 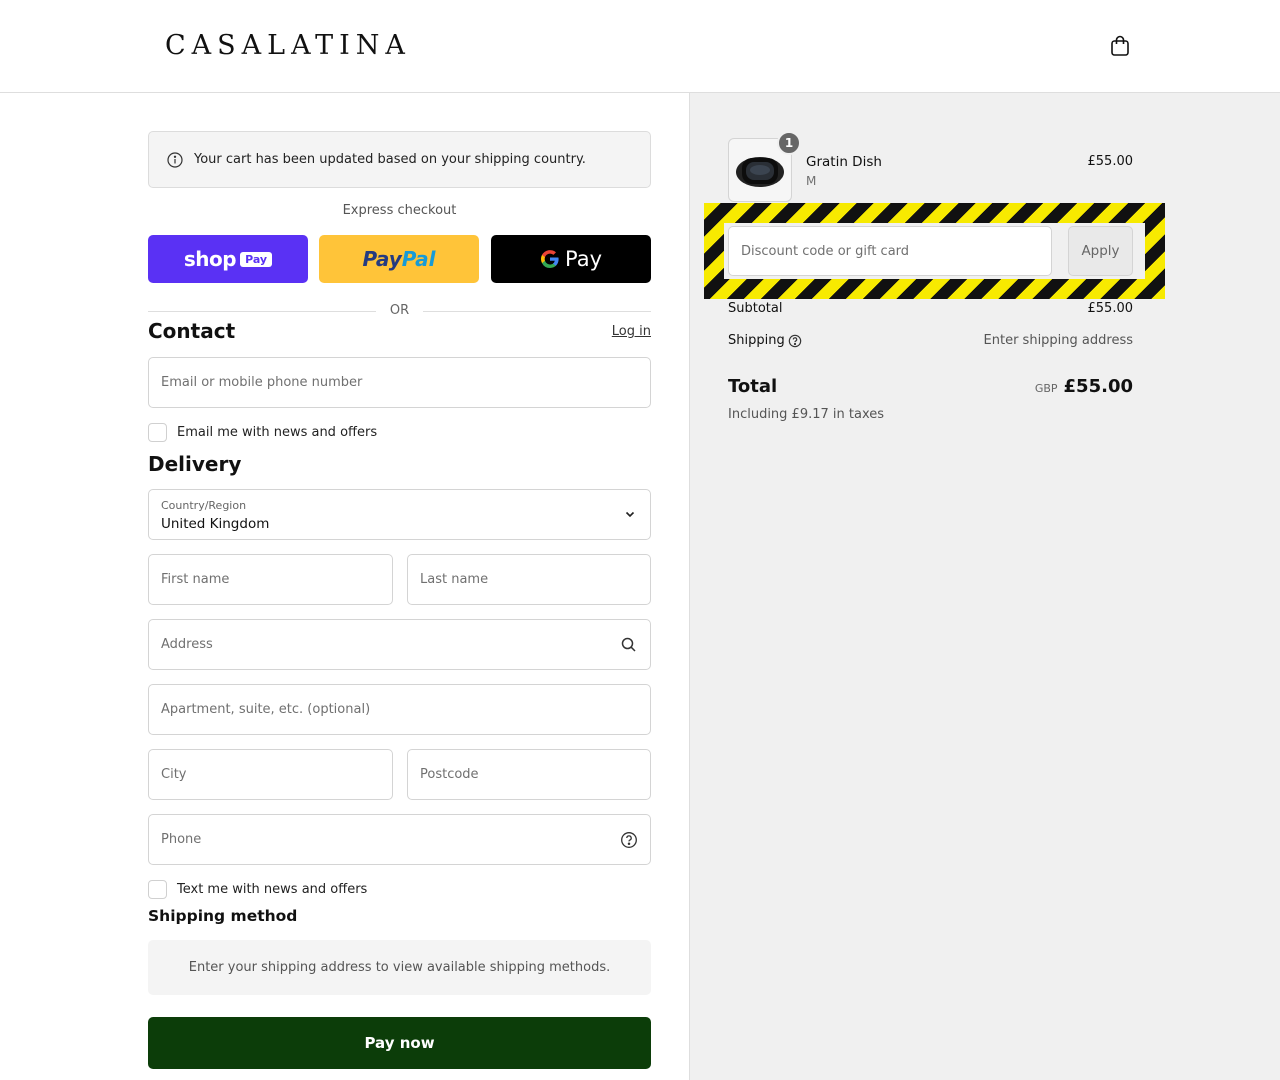 I want to click on pay-now-button: Pay now, so click(x=399, y=1043).